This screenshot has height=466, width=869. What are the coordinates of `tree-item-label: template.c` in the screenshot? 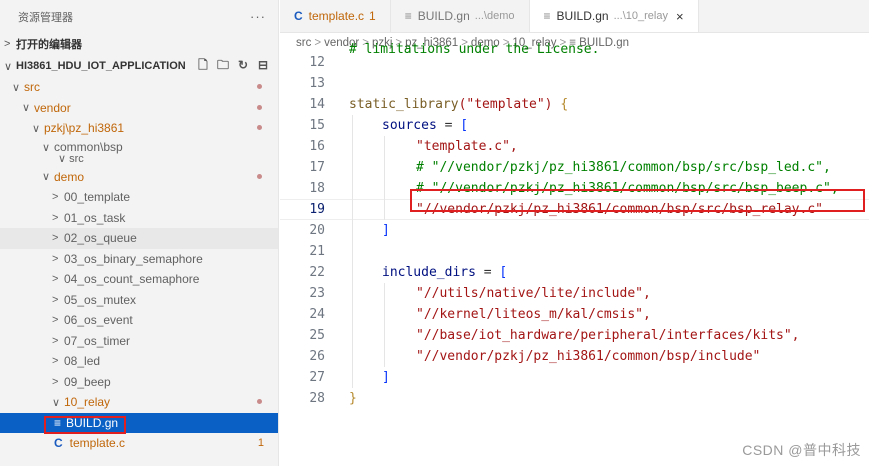 It's located at (97, 443).